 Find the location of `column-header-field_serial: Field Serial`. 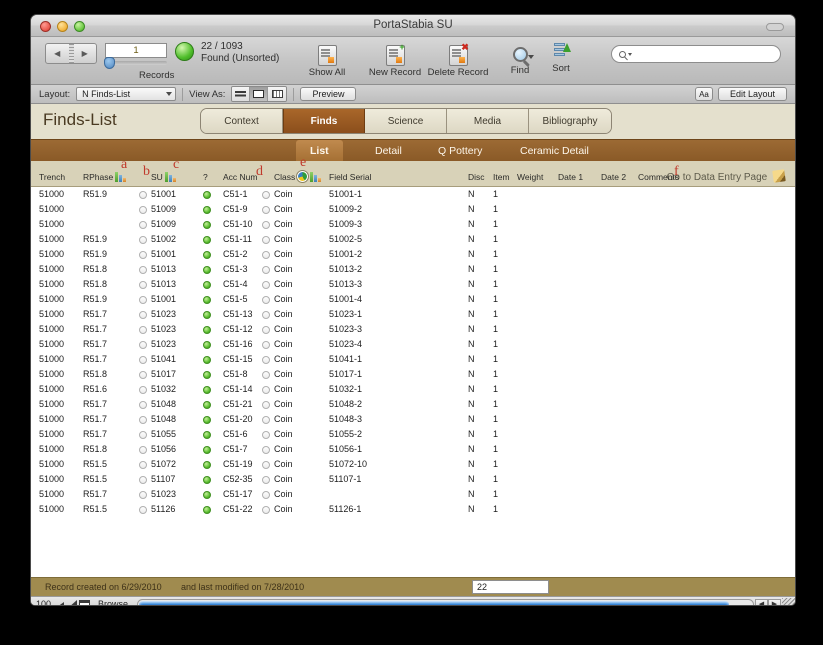

column-header-field_serial: Field Serial is located at coordinates (350, 177).